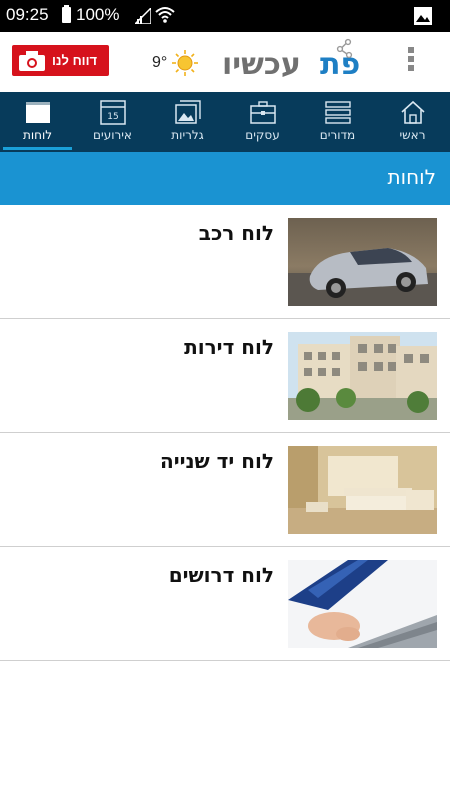  I want to click on living-room-photo, so click(362, 490).